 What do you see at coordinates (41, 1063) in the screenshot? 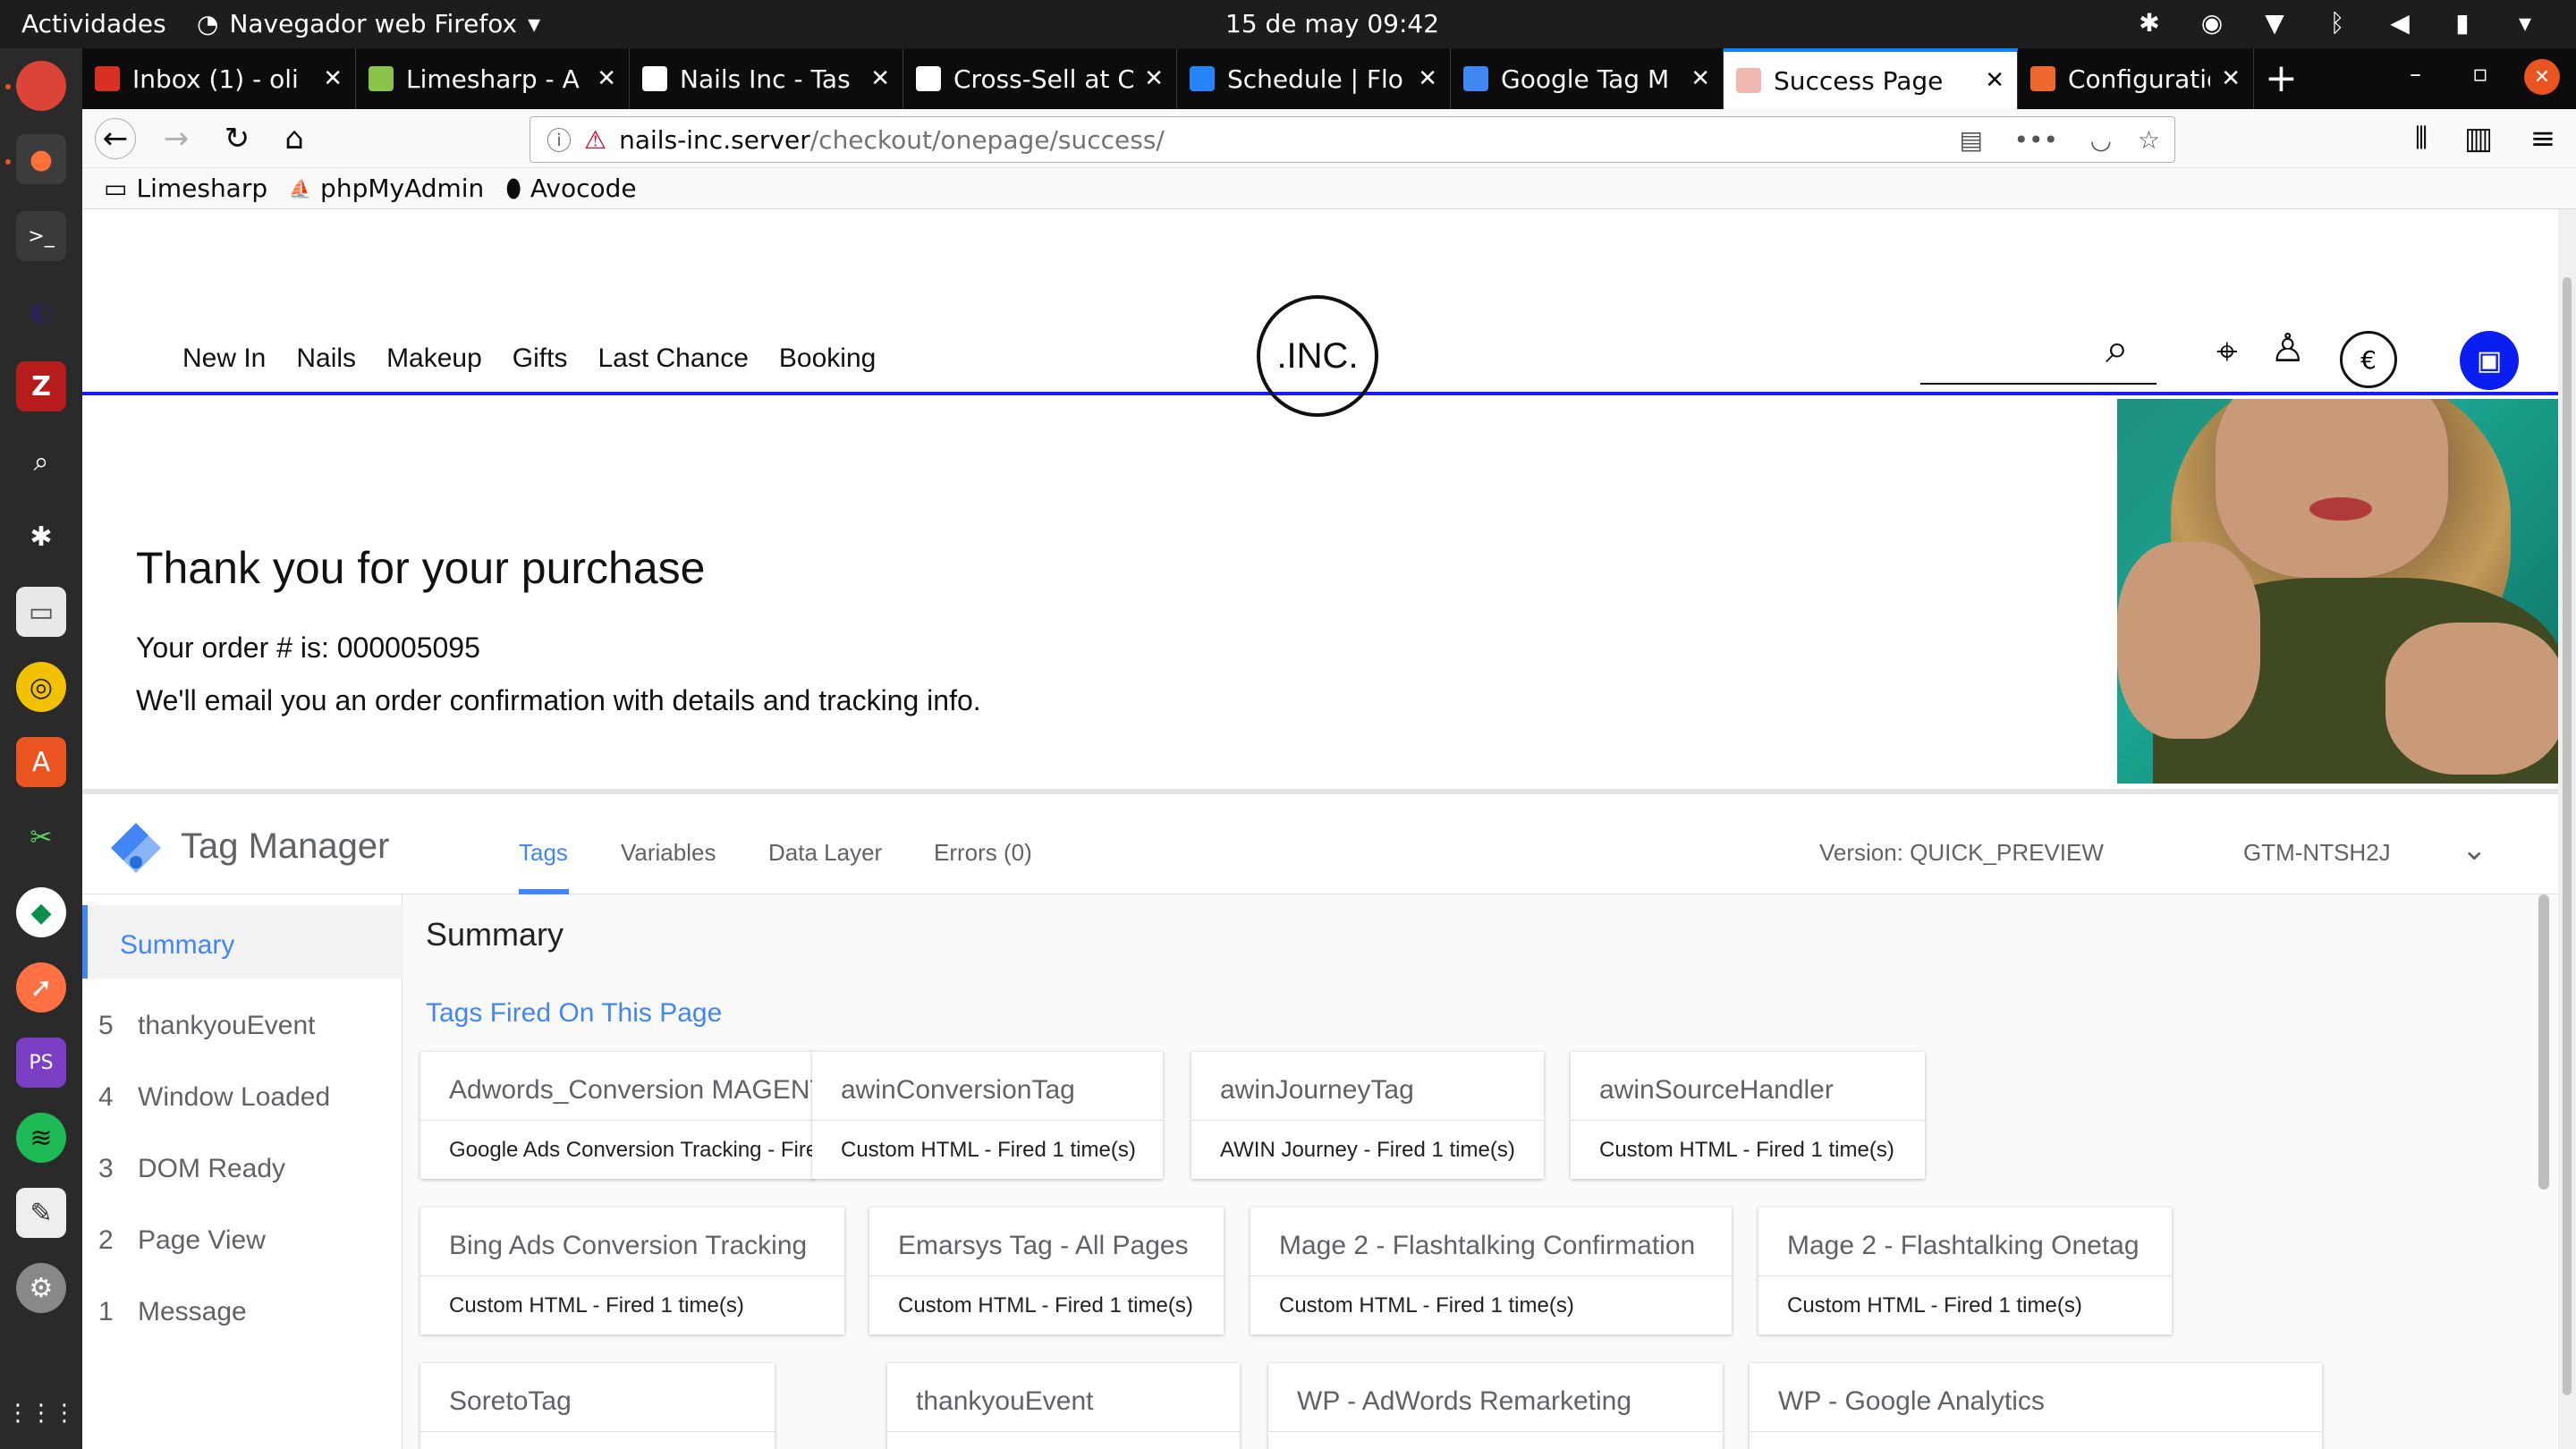
I see `phpstorm-icon: PS` at bounding box center [41, 1063].